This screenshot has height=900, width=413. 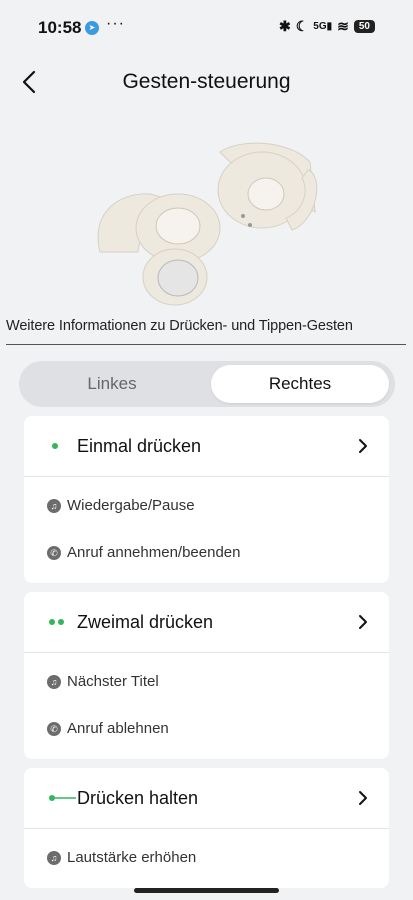 What do you see at coordinates (364, 26) in the screenshot?
I see `battery-icon: 50` at bounding box center [364, 26].